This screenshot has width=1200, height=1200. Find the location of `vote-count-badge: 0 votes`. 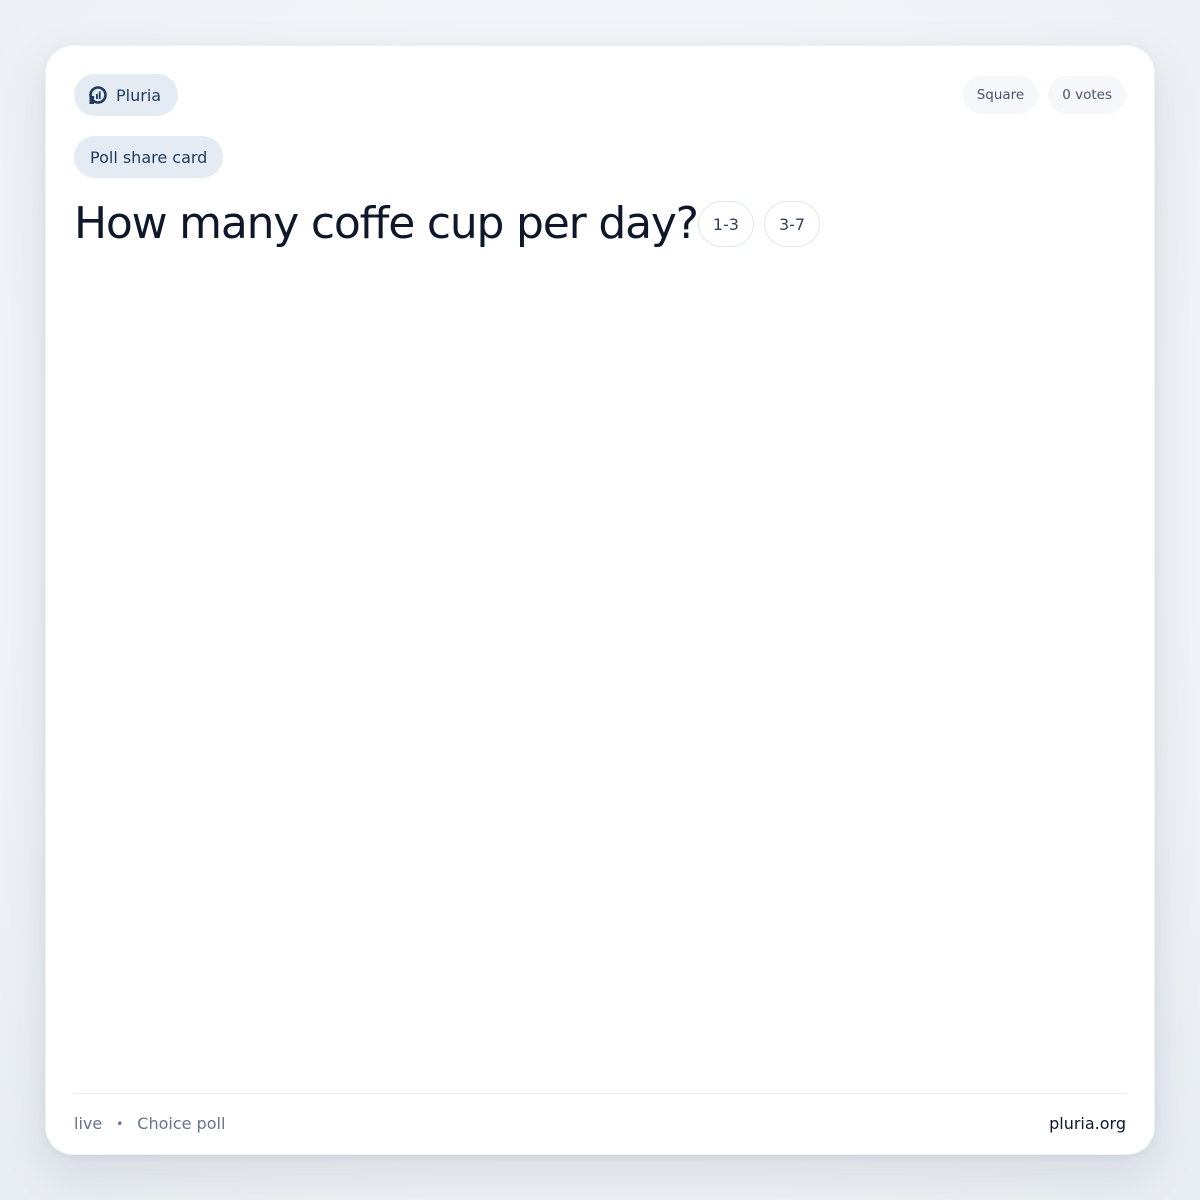

vote-count-badge: 0 votes is located at coordinates (1087, 95).